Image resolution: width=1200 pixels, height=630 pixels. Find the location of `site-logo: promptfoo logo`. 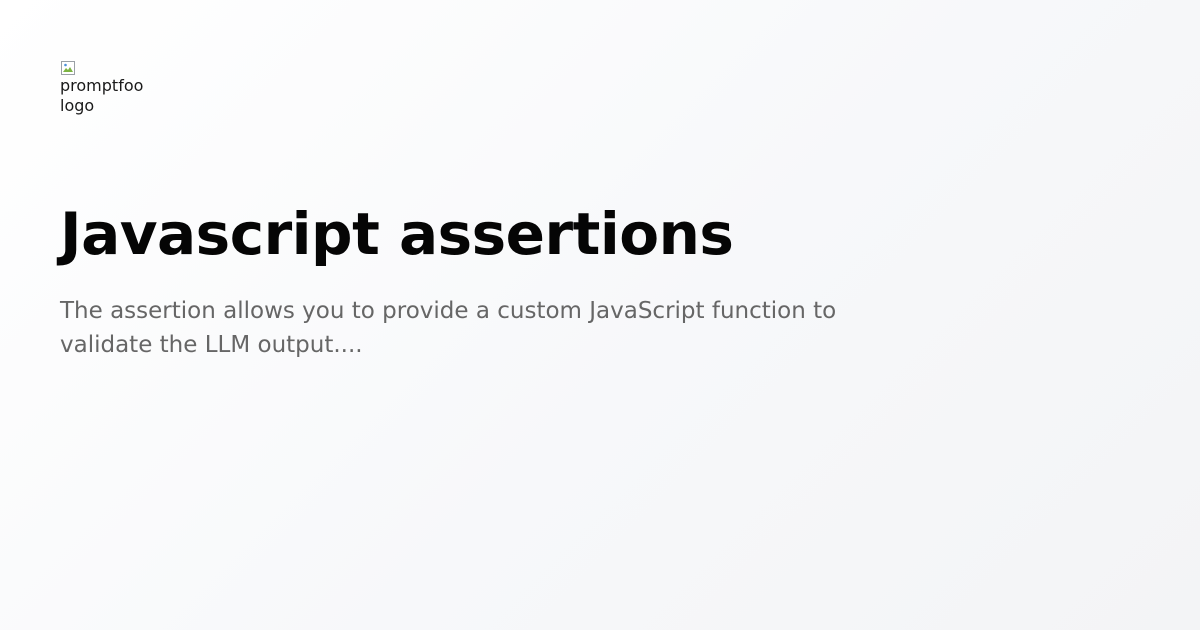

site-logo: promptfoo logo is located at coordinates (110, 90).